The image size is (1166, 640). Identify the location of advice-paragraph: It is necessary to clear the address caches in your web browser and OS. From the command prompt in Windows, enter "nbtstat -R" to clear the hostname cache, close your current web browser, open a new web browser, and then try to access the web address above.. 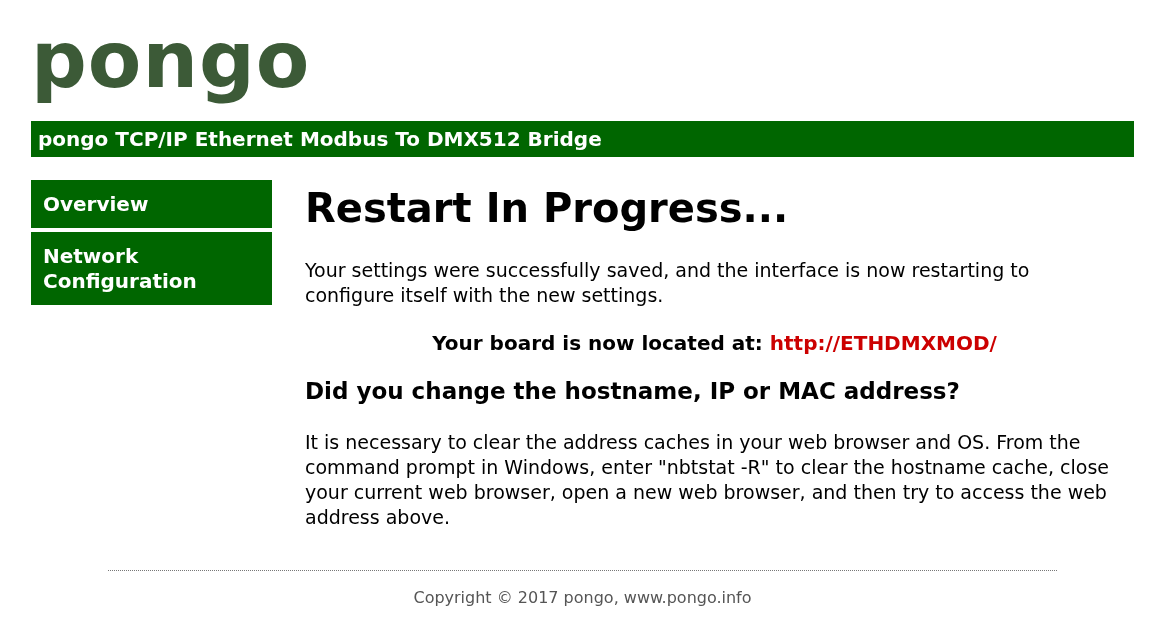
(708, 480).